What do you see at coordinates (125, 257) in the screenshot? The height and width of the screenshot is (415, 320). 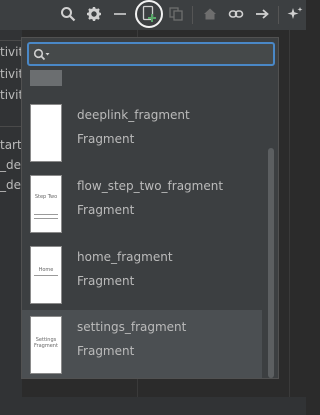 I see `destination-name: home_fragment` at bounding box center [125, 257].